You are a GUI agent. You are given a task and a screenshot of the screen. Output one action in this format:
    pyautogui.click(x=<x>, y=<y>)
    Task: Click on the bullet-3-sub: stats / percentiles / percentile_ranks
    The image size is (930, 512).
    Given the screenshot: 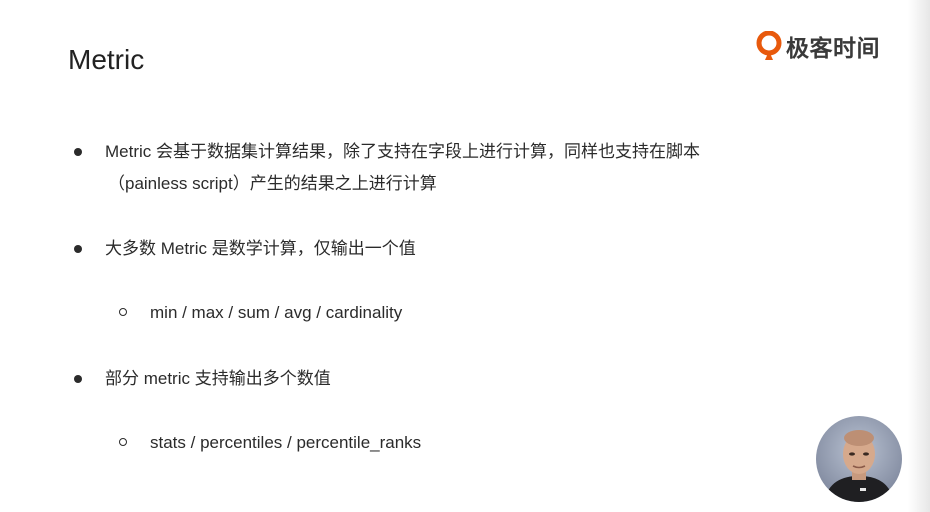 What is the action you would take?
    pyautogui.click(x=286, y=442)
    